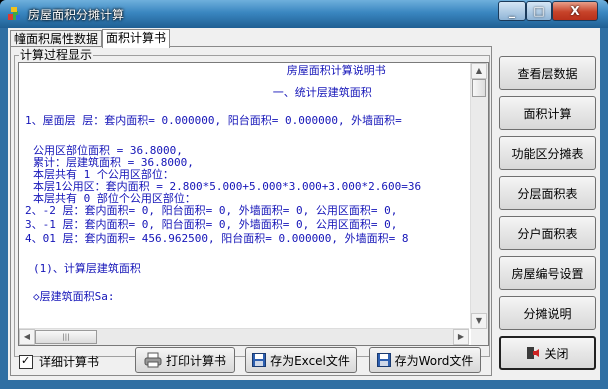 The image size is (608, 389). I want to click on detail-option: ✓ 详细计算书, so click(59, 361).